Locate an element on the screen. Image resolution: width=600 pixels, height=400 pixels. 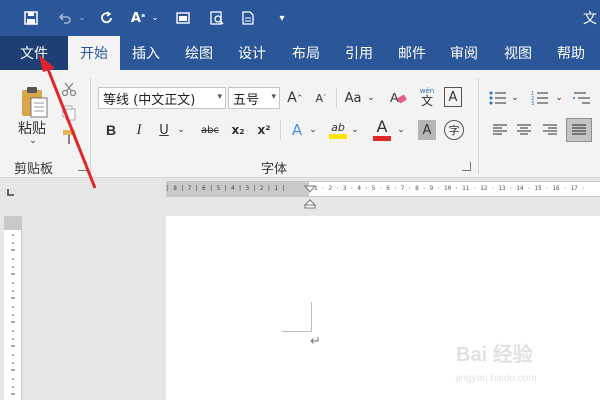
annotation-arrow is located at coordinates (68, 122).